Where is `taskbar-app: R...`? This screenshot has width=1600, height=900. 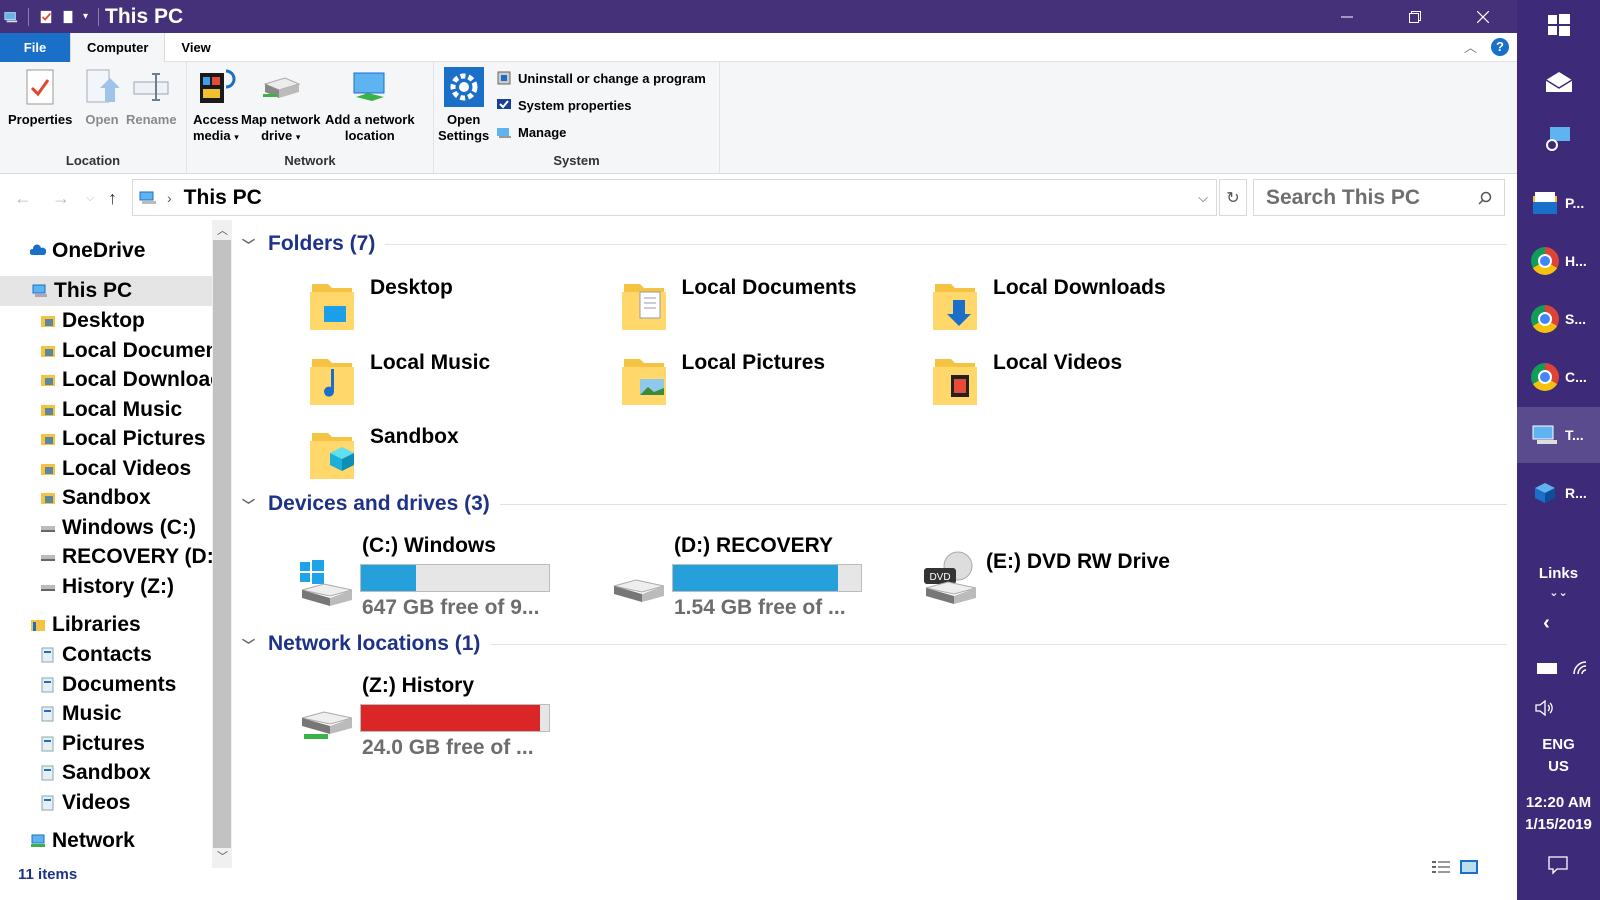
taskbar-app: R... is located at coordinates (1558, 493).